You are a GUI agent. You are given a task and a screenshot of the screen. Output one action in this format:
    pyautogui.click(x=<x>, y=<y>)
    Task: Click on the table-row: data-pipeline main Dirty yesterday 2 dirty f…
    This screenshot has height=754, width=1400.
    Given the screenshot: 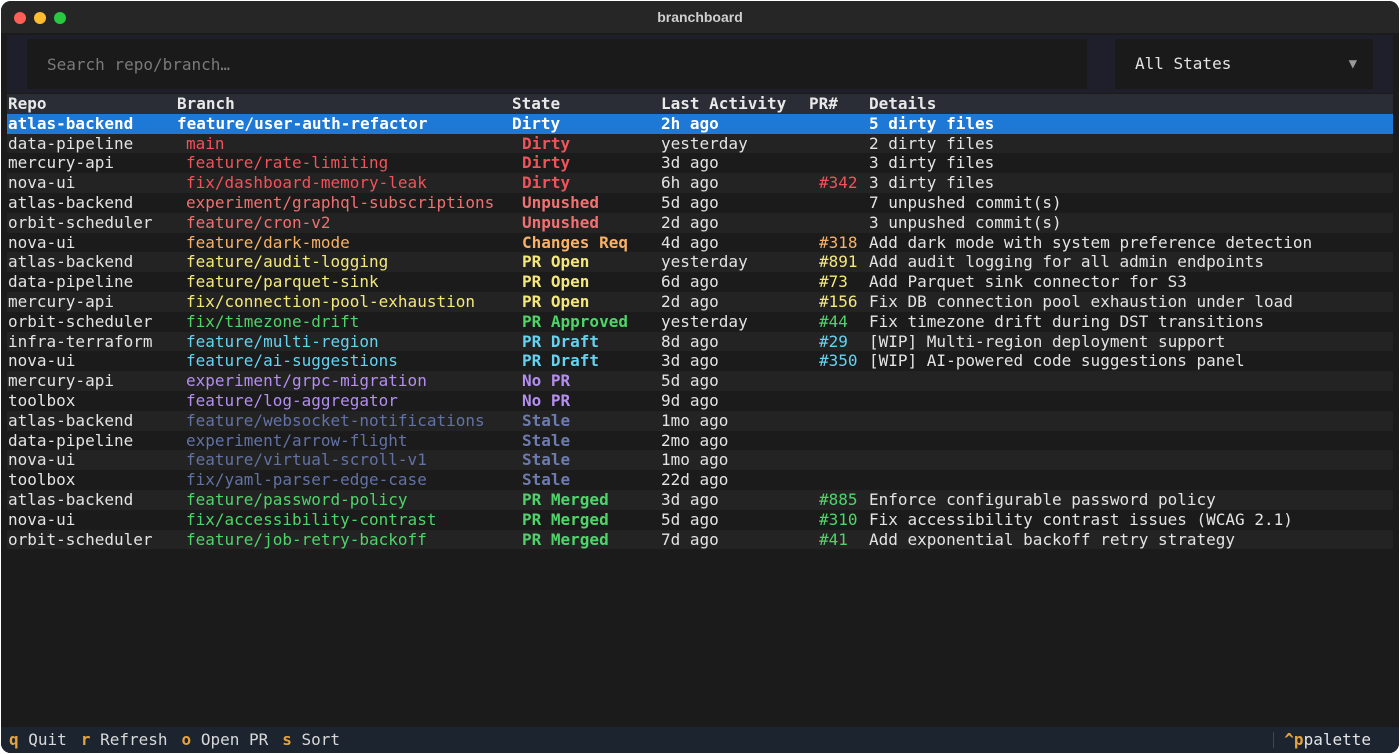 What is the action you would take?
    pyautogui.click(x=700, y=143)
    